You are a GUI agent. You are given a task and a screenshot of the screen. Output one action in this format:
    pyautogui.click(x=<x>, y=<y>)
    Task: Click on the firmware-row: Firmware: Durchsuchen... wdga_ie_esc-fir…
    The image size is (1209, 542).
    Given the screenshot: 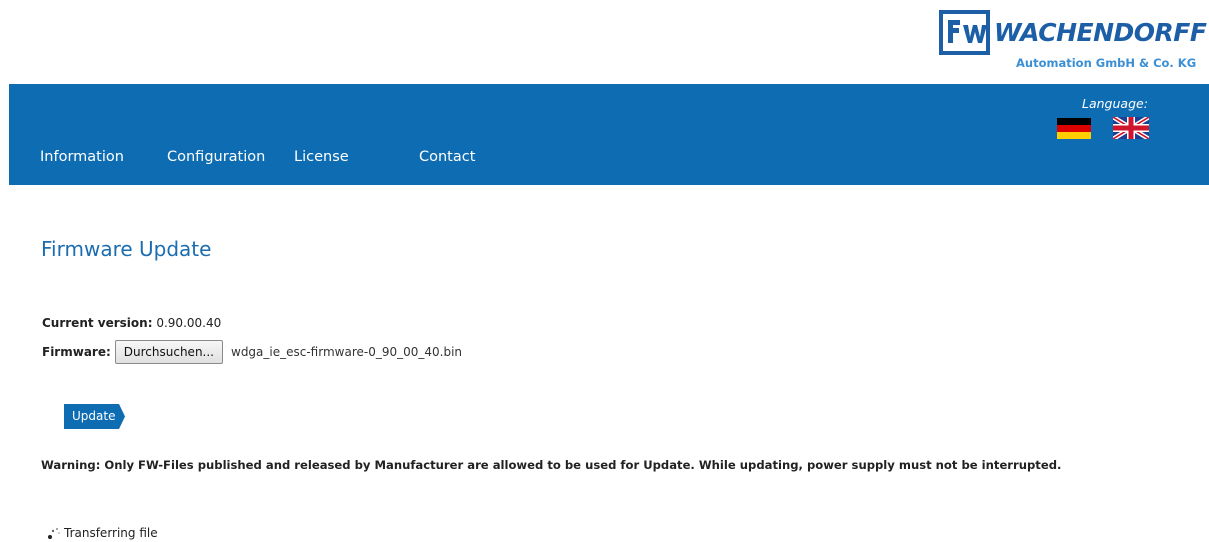 What is the action you would take?
    pyautogui.click(x=252, y=352)
    